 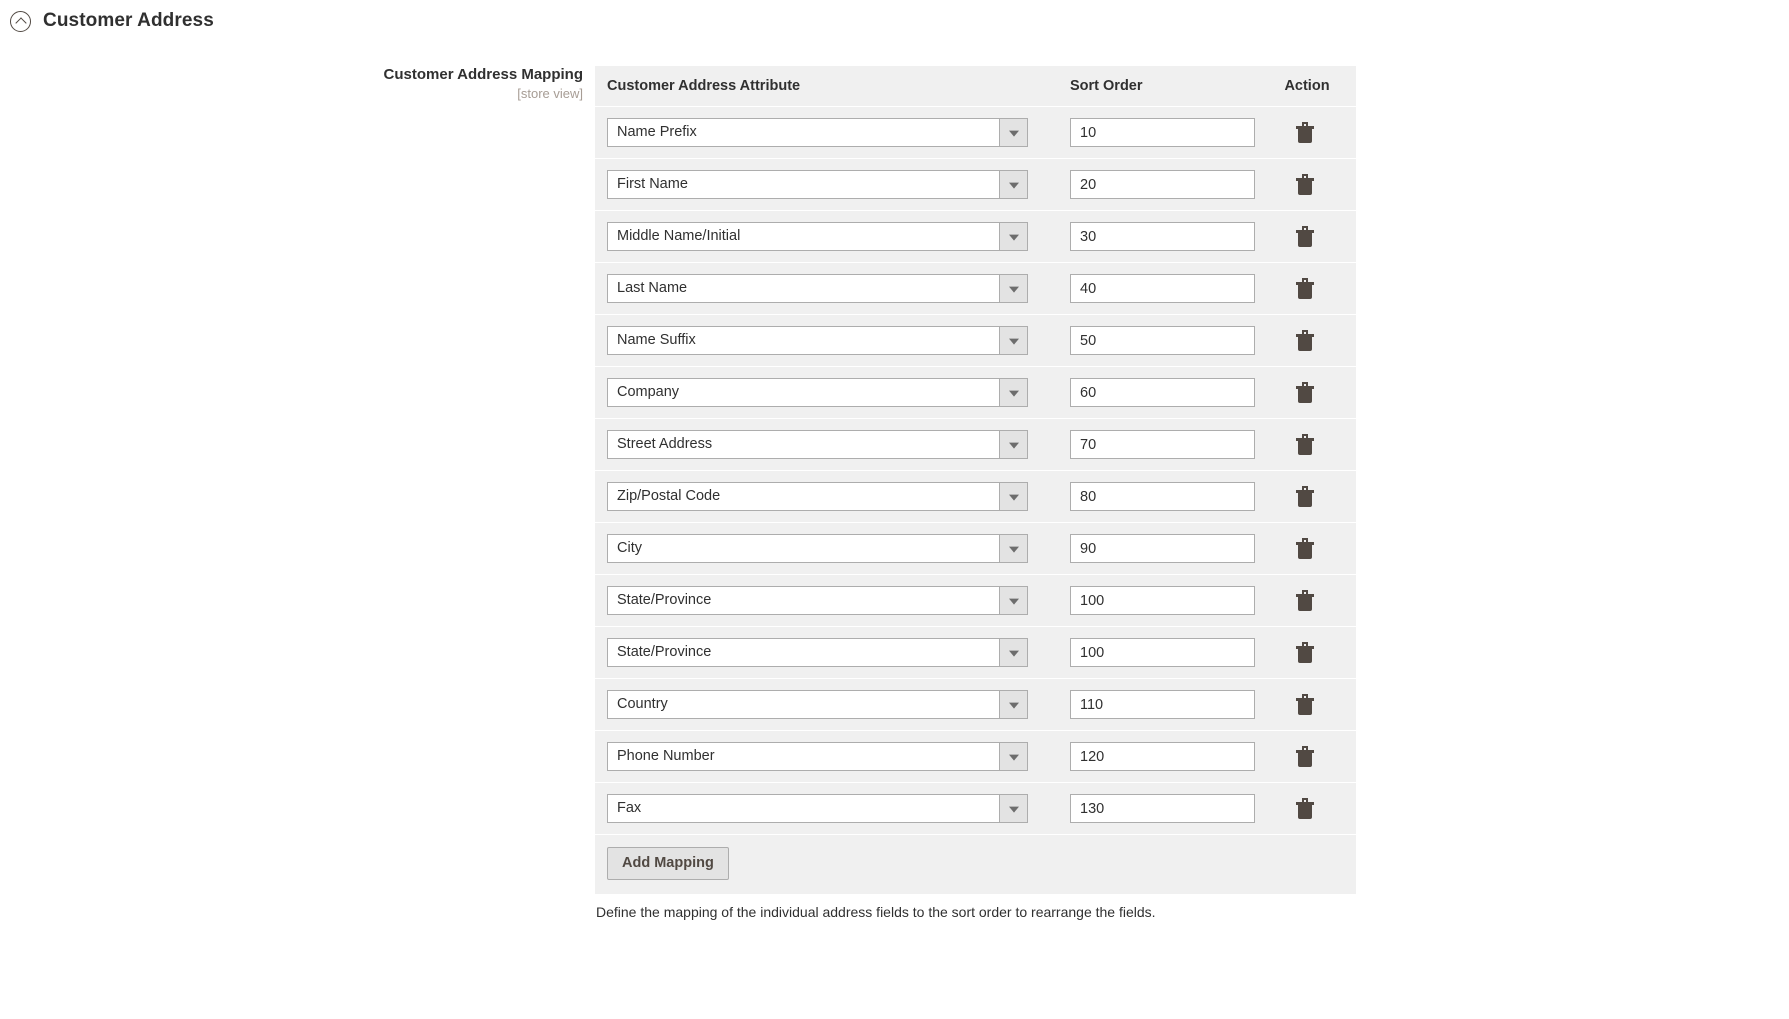 I want to click on attribute-select-value: Name Prefix, so click(x=657, y=132).